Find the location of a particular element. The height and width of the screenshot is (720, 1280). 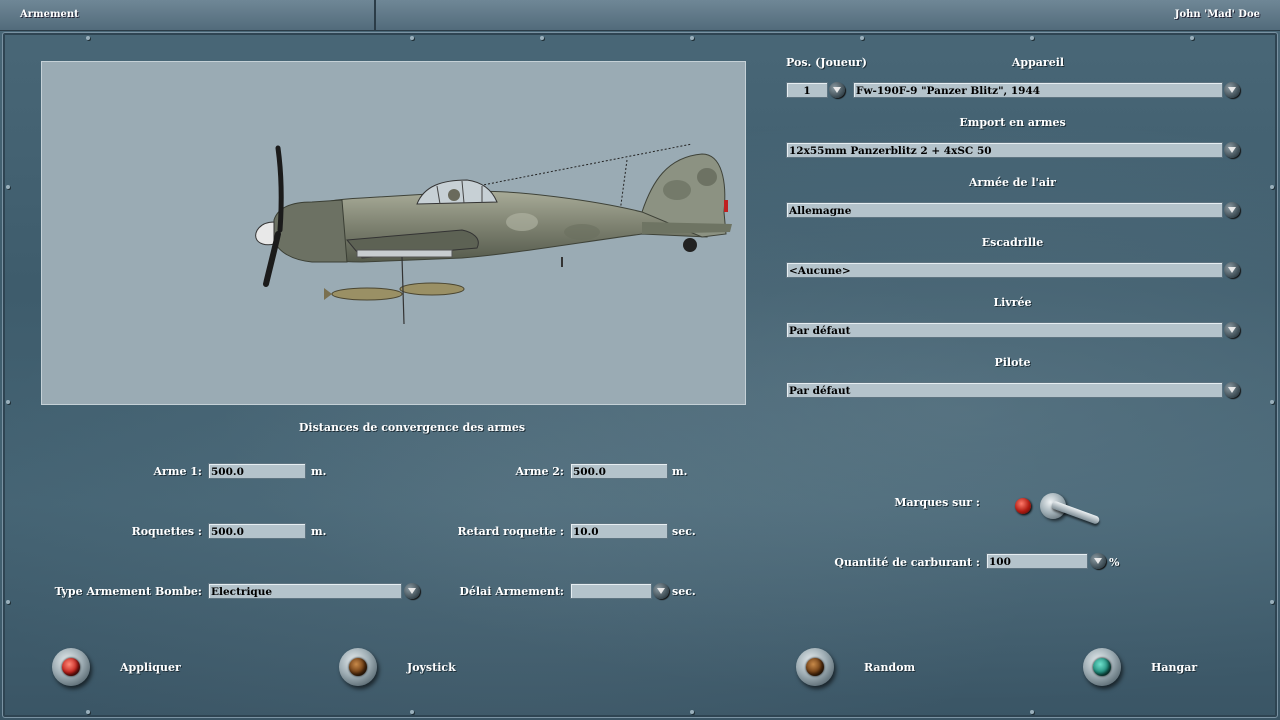

arming-delay-unit: sec. is located at coordinates (684, 591).